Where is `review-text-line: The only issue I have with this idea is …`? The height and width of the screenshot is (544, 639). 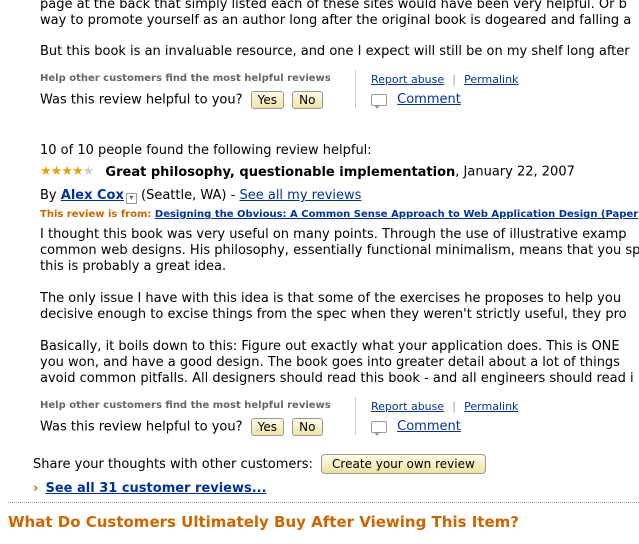 review-text-line: The only issue I have with this idea is … is located at coordinates (331, 298).